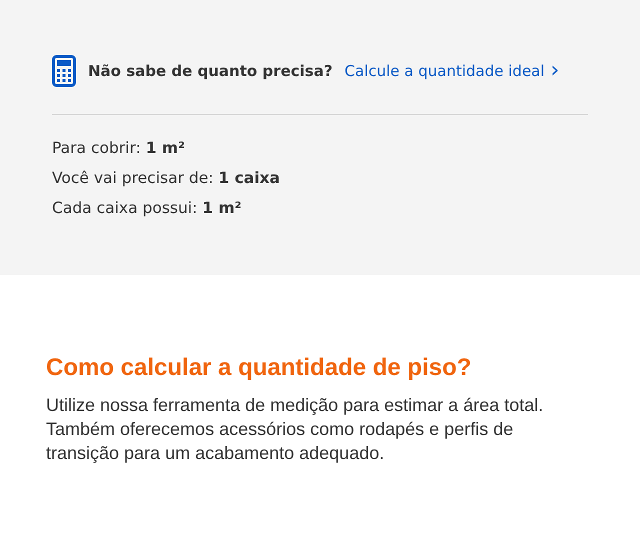  Describe the element at coordinates (452, 71) in the screenshot. I see `calculator-link: Calcule a quantidade ideal ›` at that location.